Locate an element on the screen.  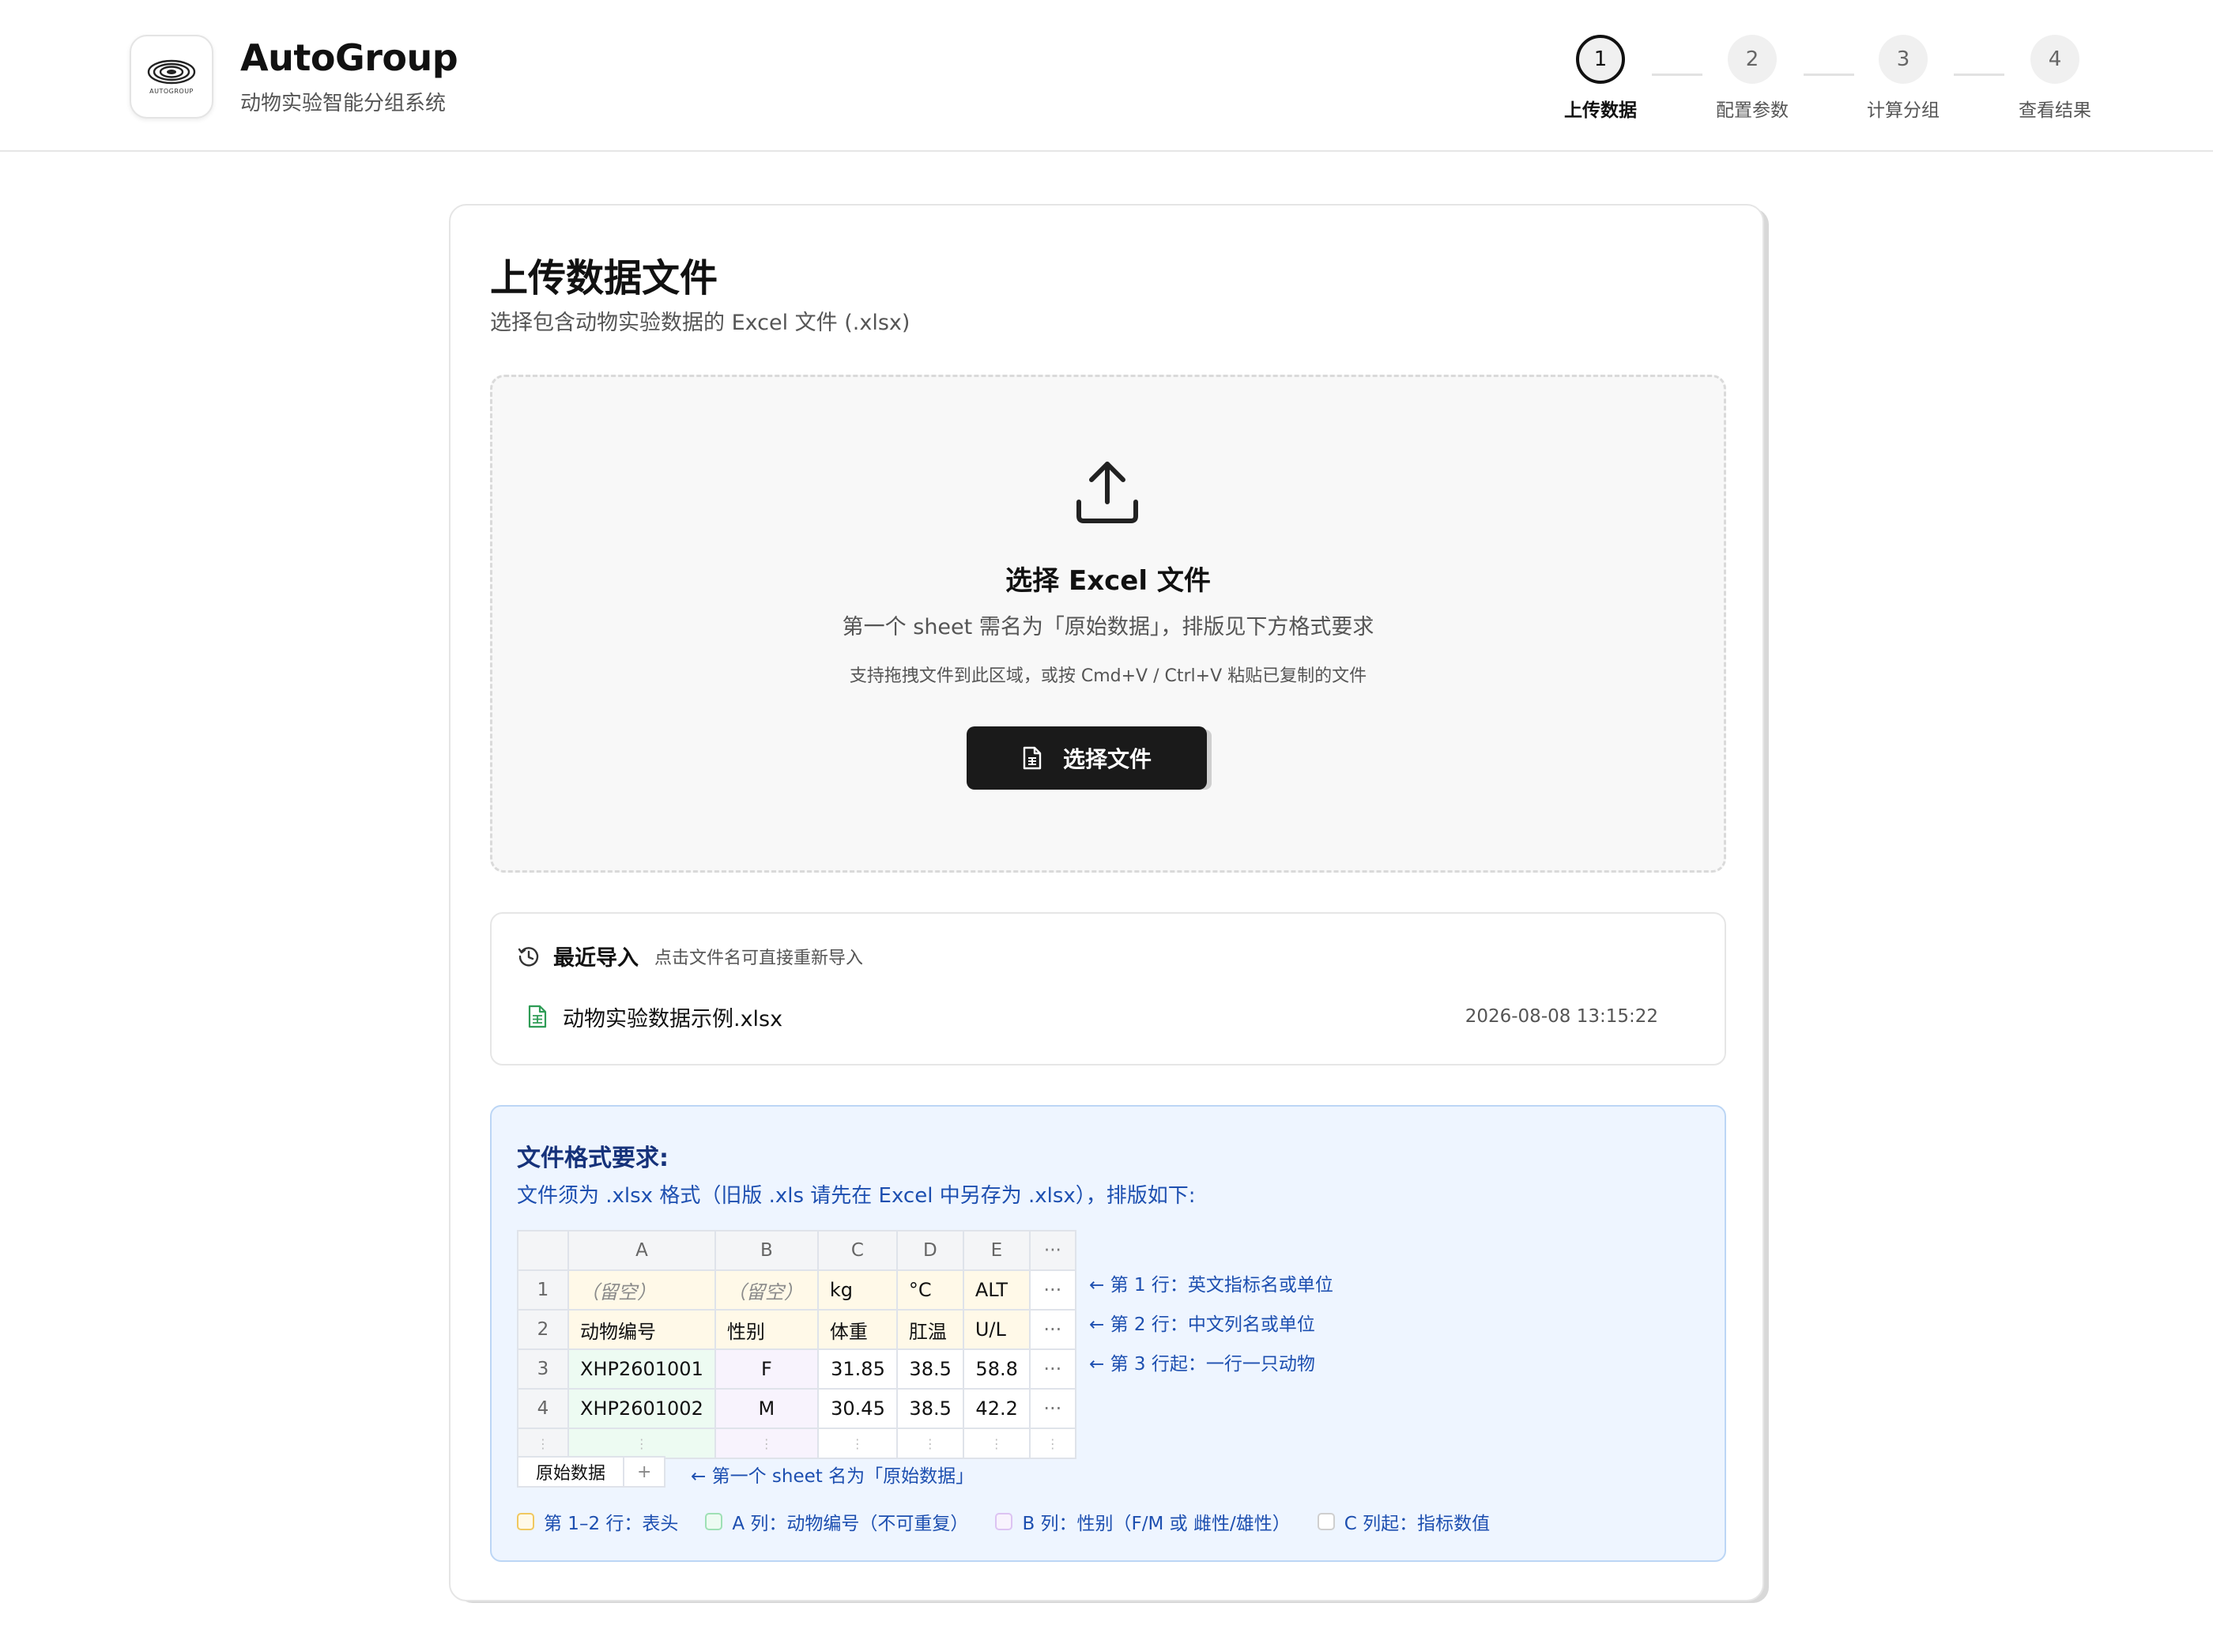
table-cell: ALT is located at coordinates (996, 1290).